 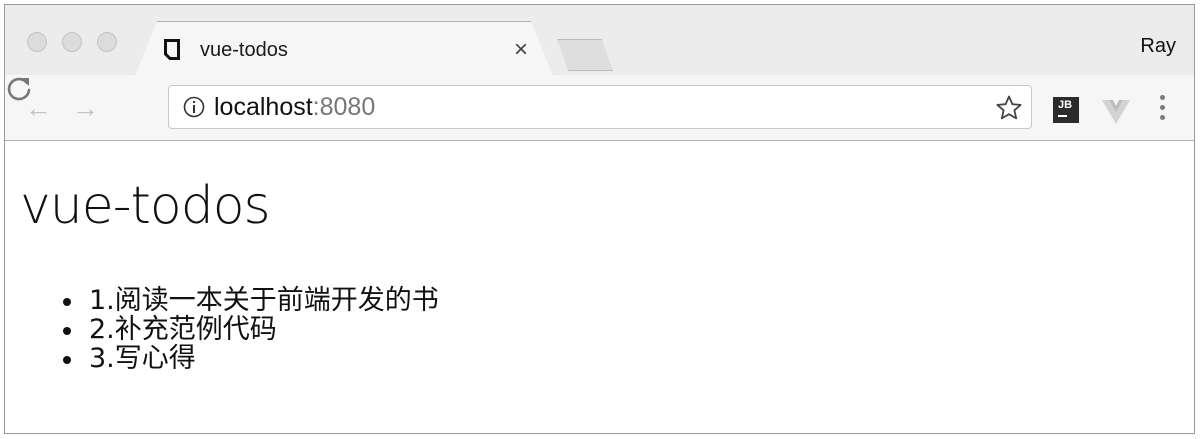 I want to click on jetbrains-extension-icon: JB, so click(x=1066, y=110).